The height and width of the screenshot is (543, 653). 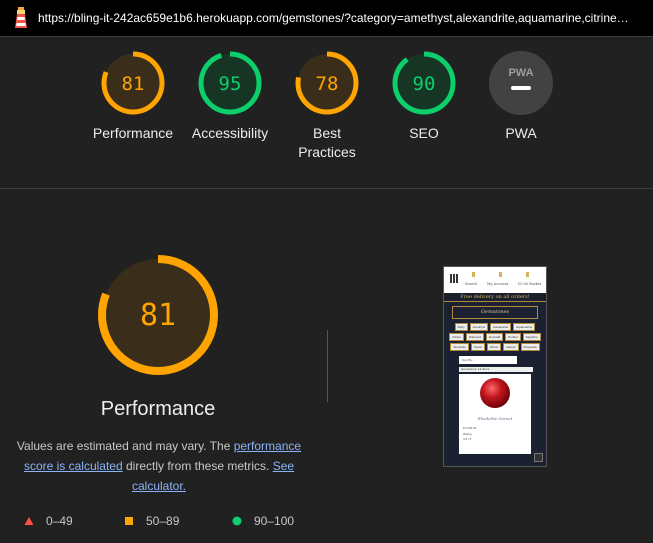 I want to click on gauge-label: Performance, so click(x=133, y=133).